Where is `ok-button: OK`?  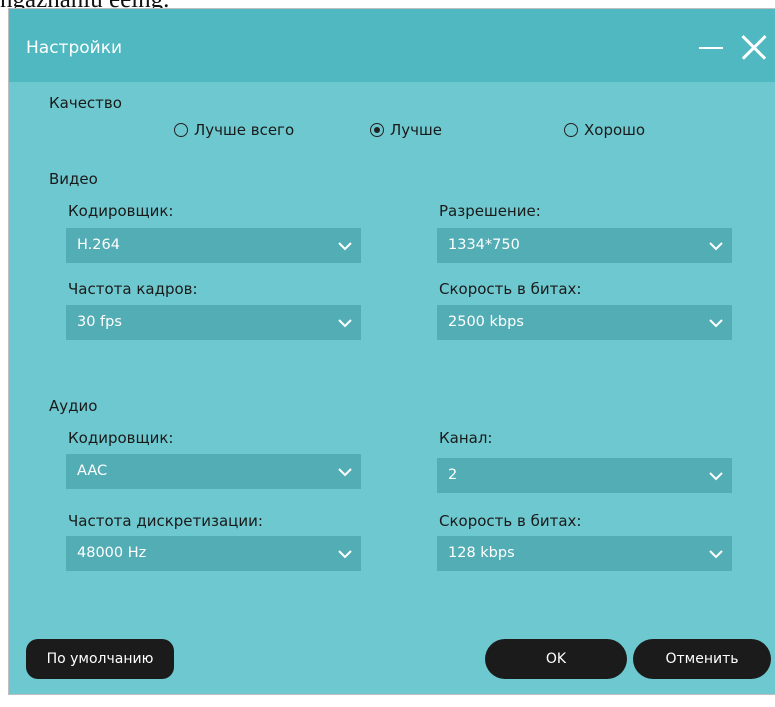 ok-button: OK is located at coordinates (556, 659).